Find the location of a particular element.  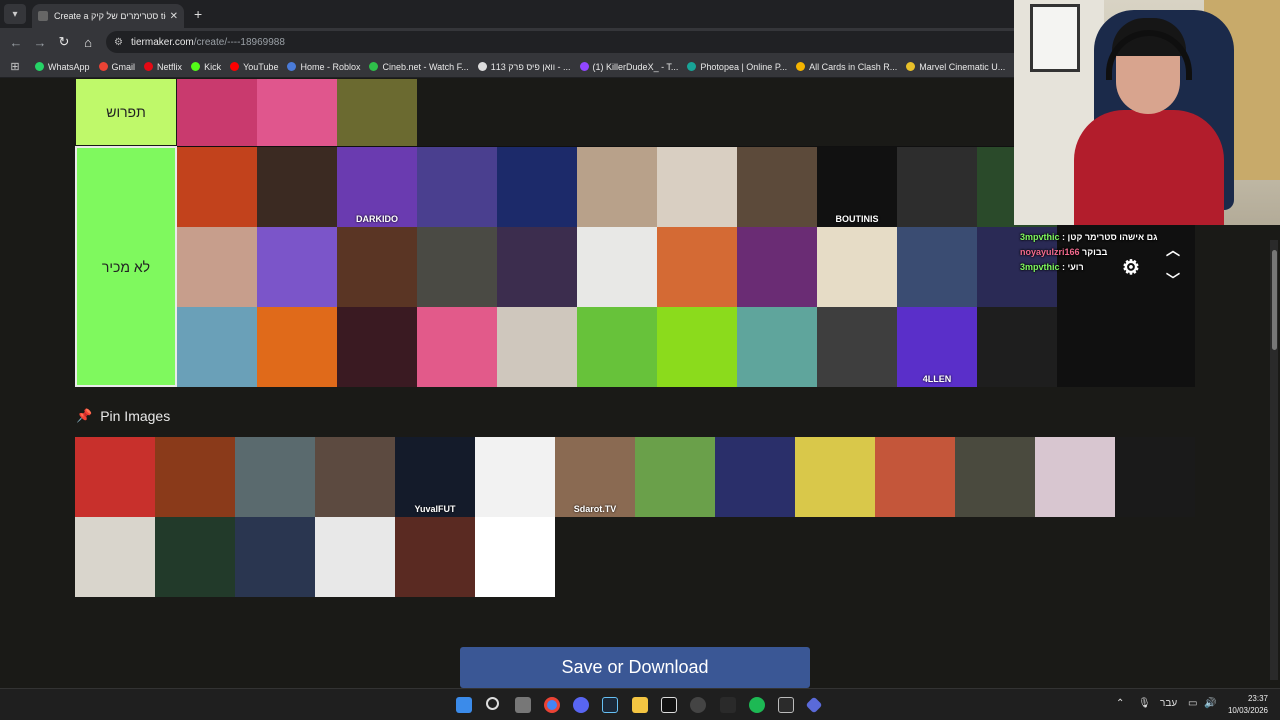

epic-games-icon is located at coordinates (786, 705).